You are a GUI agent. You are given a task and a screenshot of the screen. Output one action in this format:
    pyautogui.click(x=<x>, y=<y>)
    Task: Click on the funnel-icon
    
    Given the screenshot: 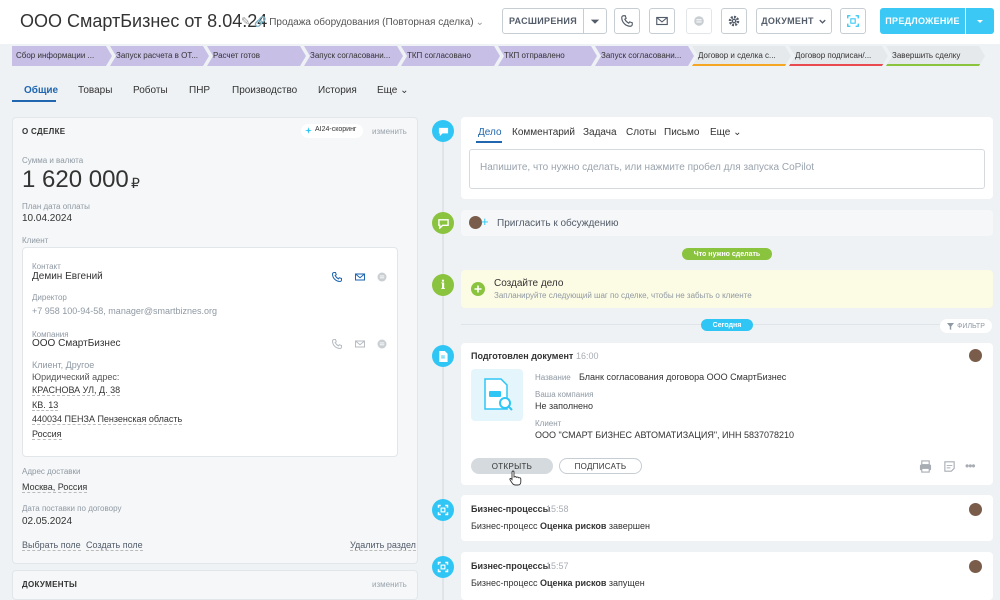 What is the action you would take?
    pyautogui.click(x=951, y=326)
    